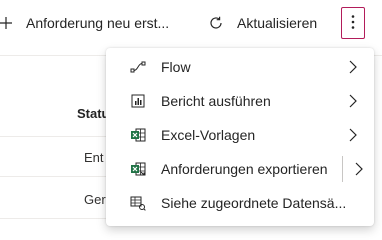 The width and height of the screenshot is (382, 240). What do you see at coordinates (216, 101) in the screenshot?
I see `menu-item-label: Bericht ausführen` at bounding box center [216, 101].